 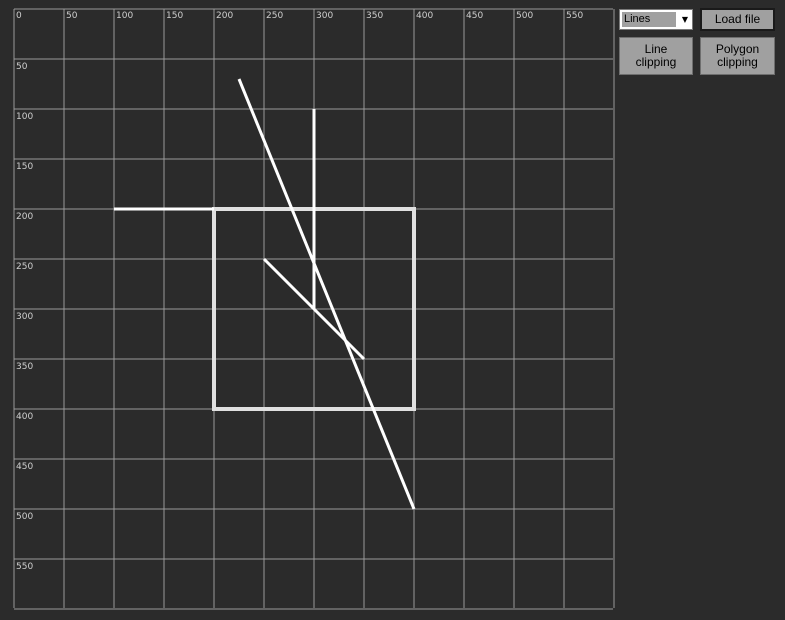 What do you see at coordinates (174, 16) in the screenshot?
I see `x-tick-label: 150` at bounding box center [174, 16].